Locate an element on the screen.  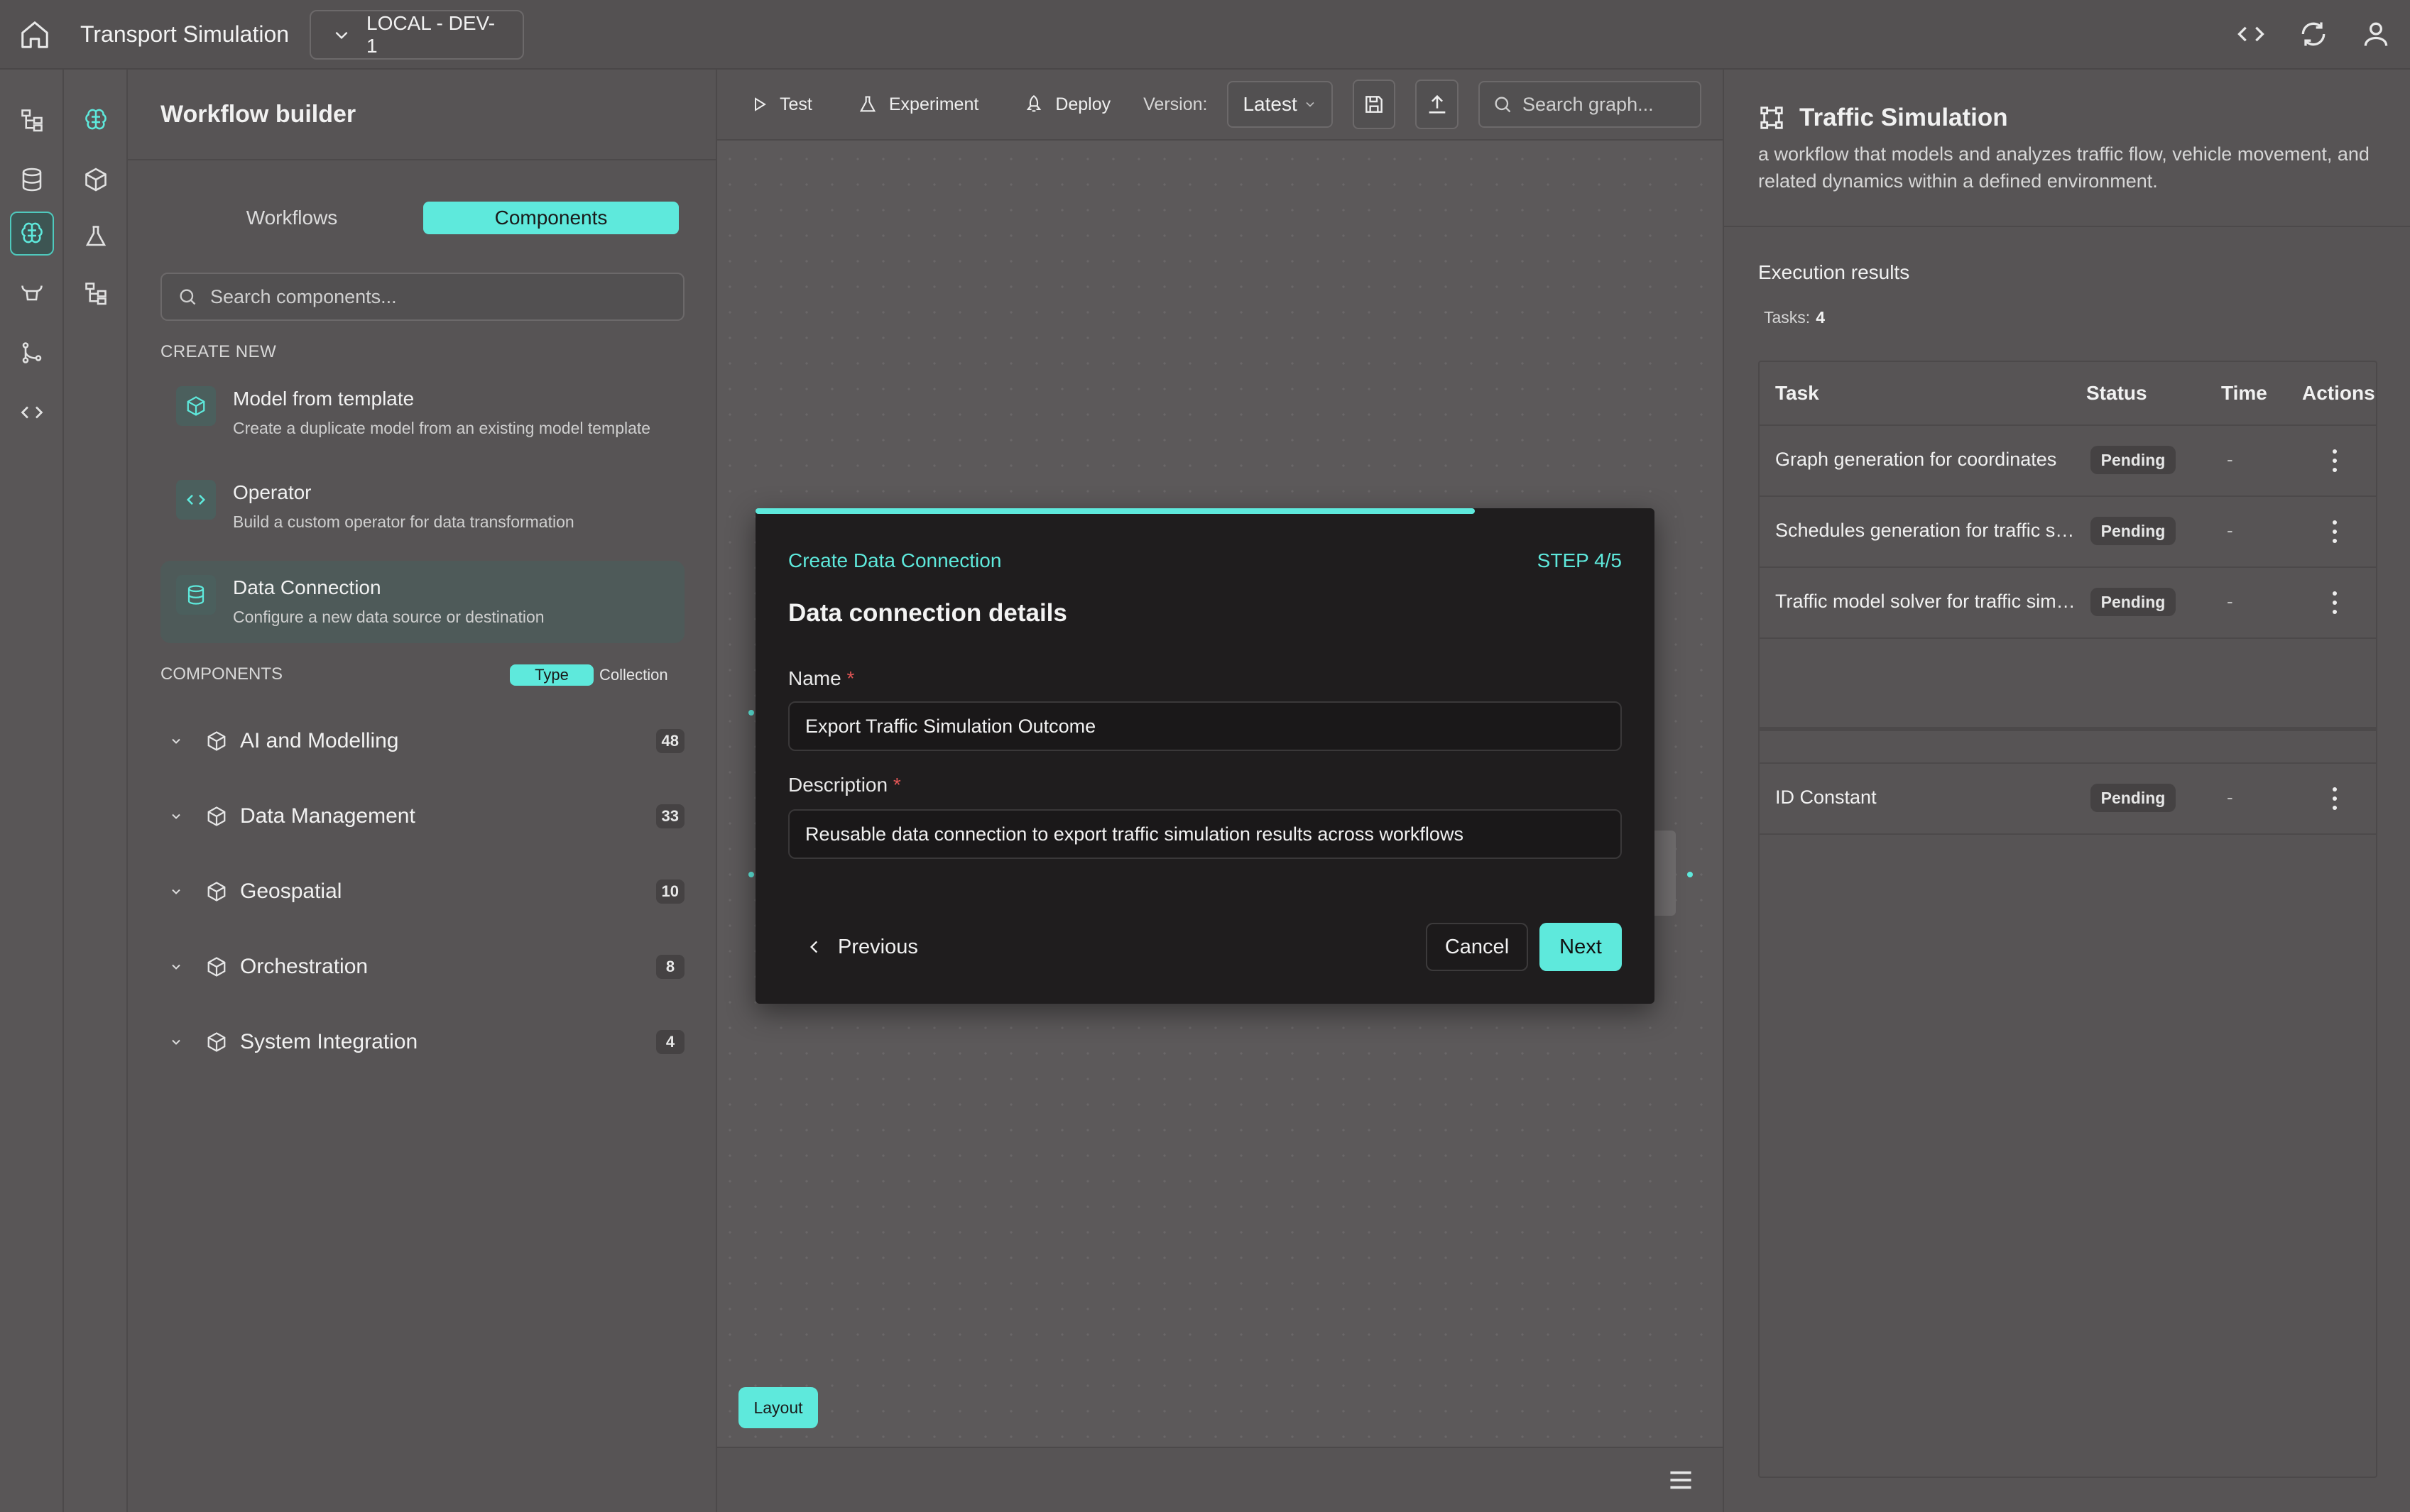
tasks-label: Tasks: is located at coordinates (1788, 318).